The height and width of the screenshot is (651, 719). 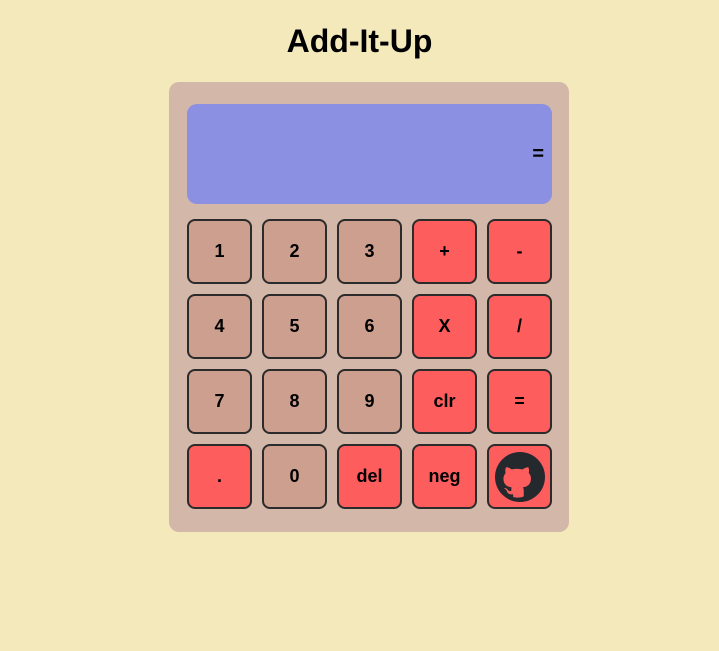 I want to click on key-0: 0, so click(x=294, y=476).